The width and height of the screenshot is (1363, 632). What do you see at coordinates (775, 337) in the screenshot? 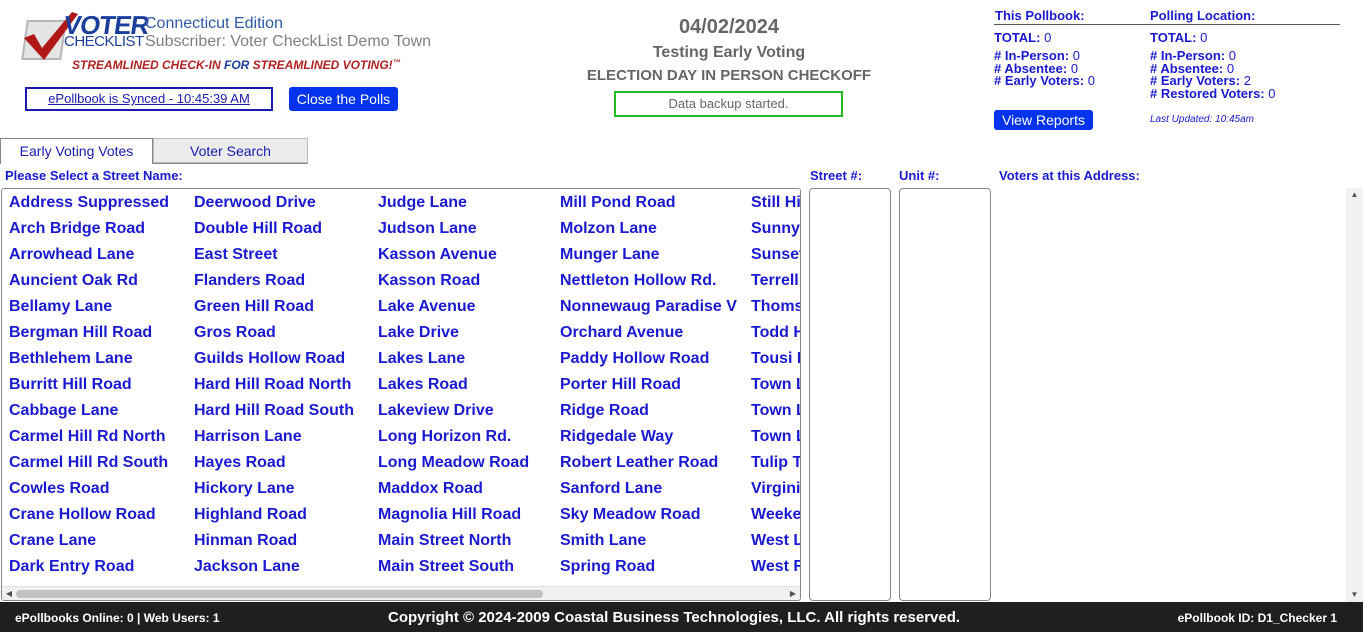
I see `street-item: Todd H` at bounding box center [775, 337].